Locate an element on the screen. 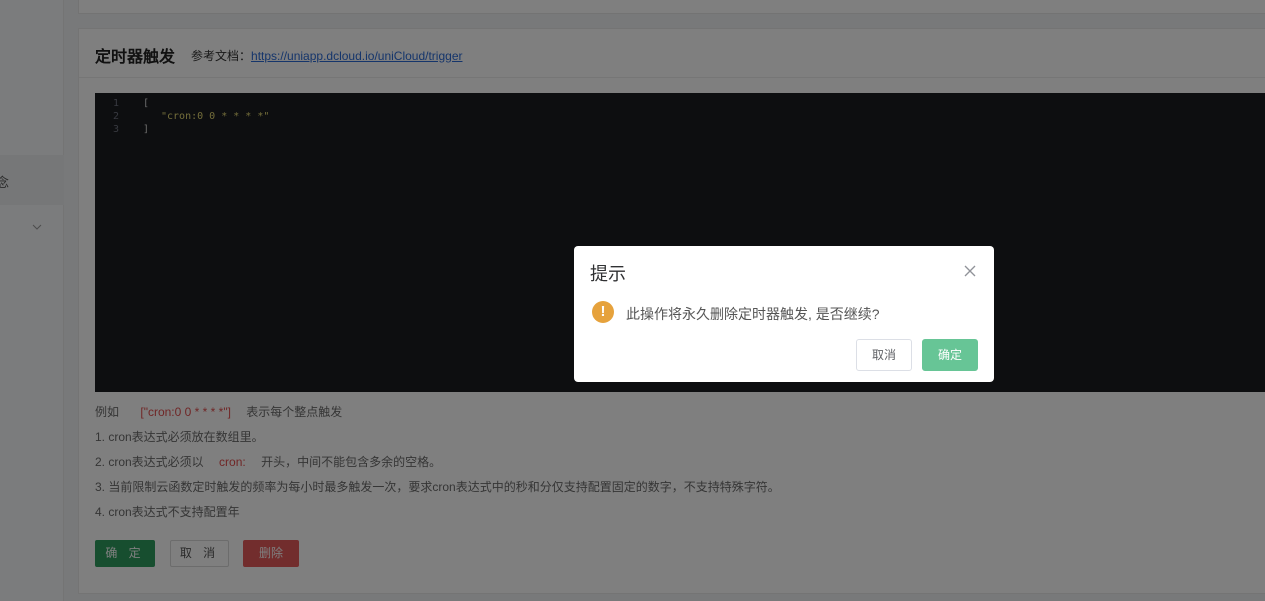 This screenshot has height=601, width=1265. dialog-cancel-button: 取消 is located at coordinates (884, 355).